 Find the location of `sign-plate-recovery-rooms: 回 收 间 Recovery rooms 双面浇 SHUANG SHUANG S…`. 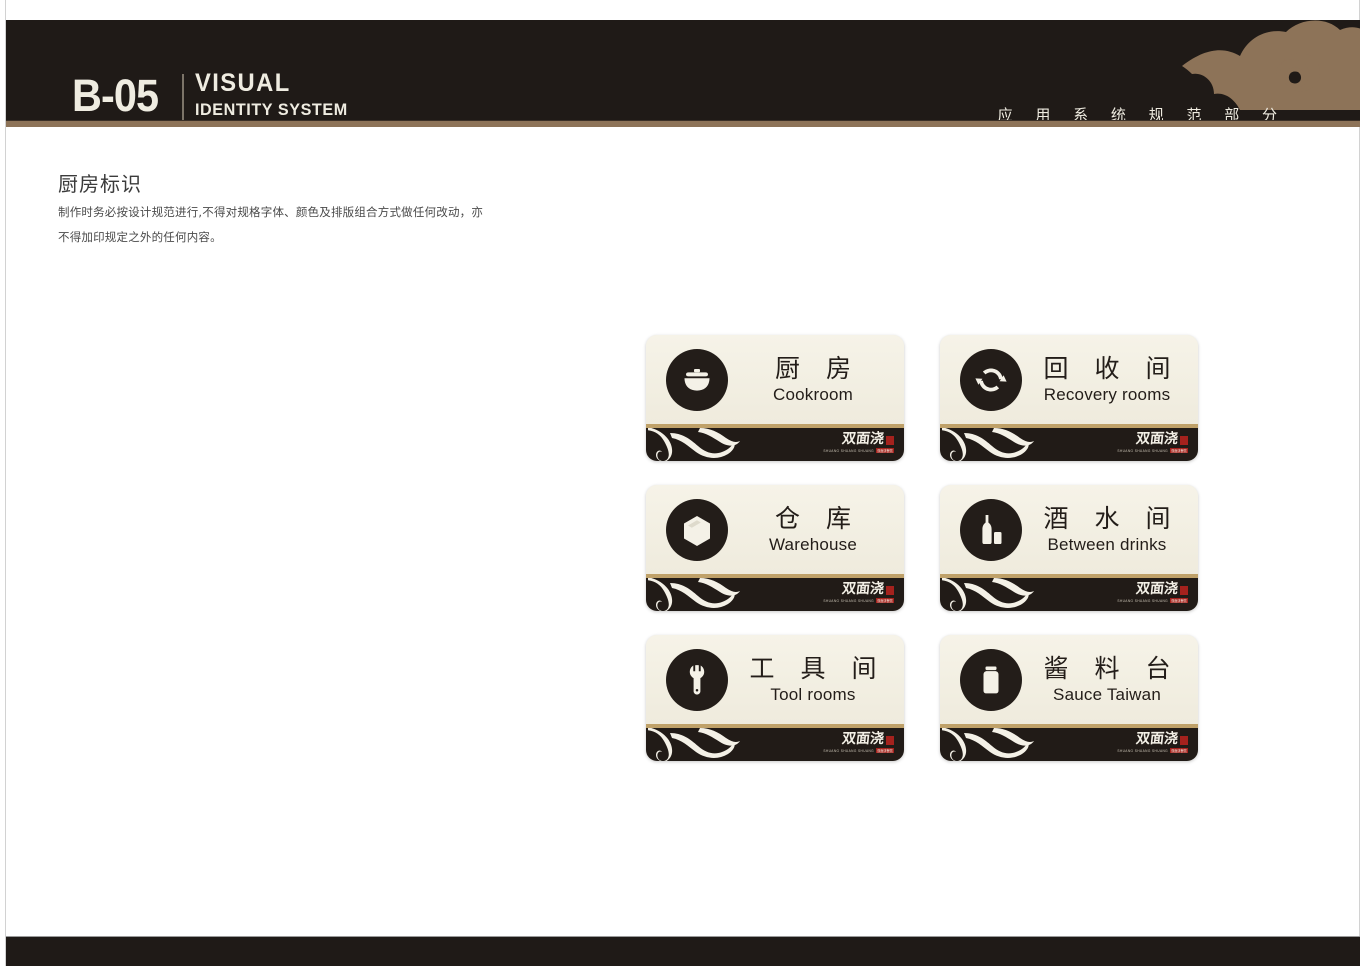

sign-plate-recovery-rooms: 回 收 间 Recovery rooms 双面浇 SHUANG SHUANG S… is located at coordinates (1069, 398).